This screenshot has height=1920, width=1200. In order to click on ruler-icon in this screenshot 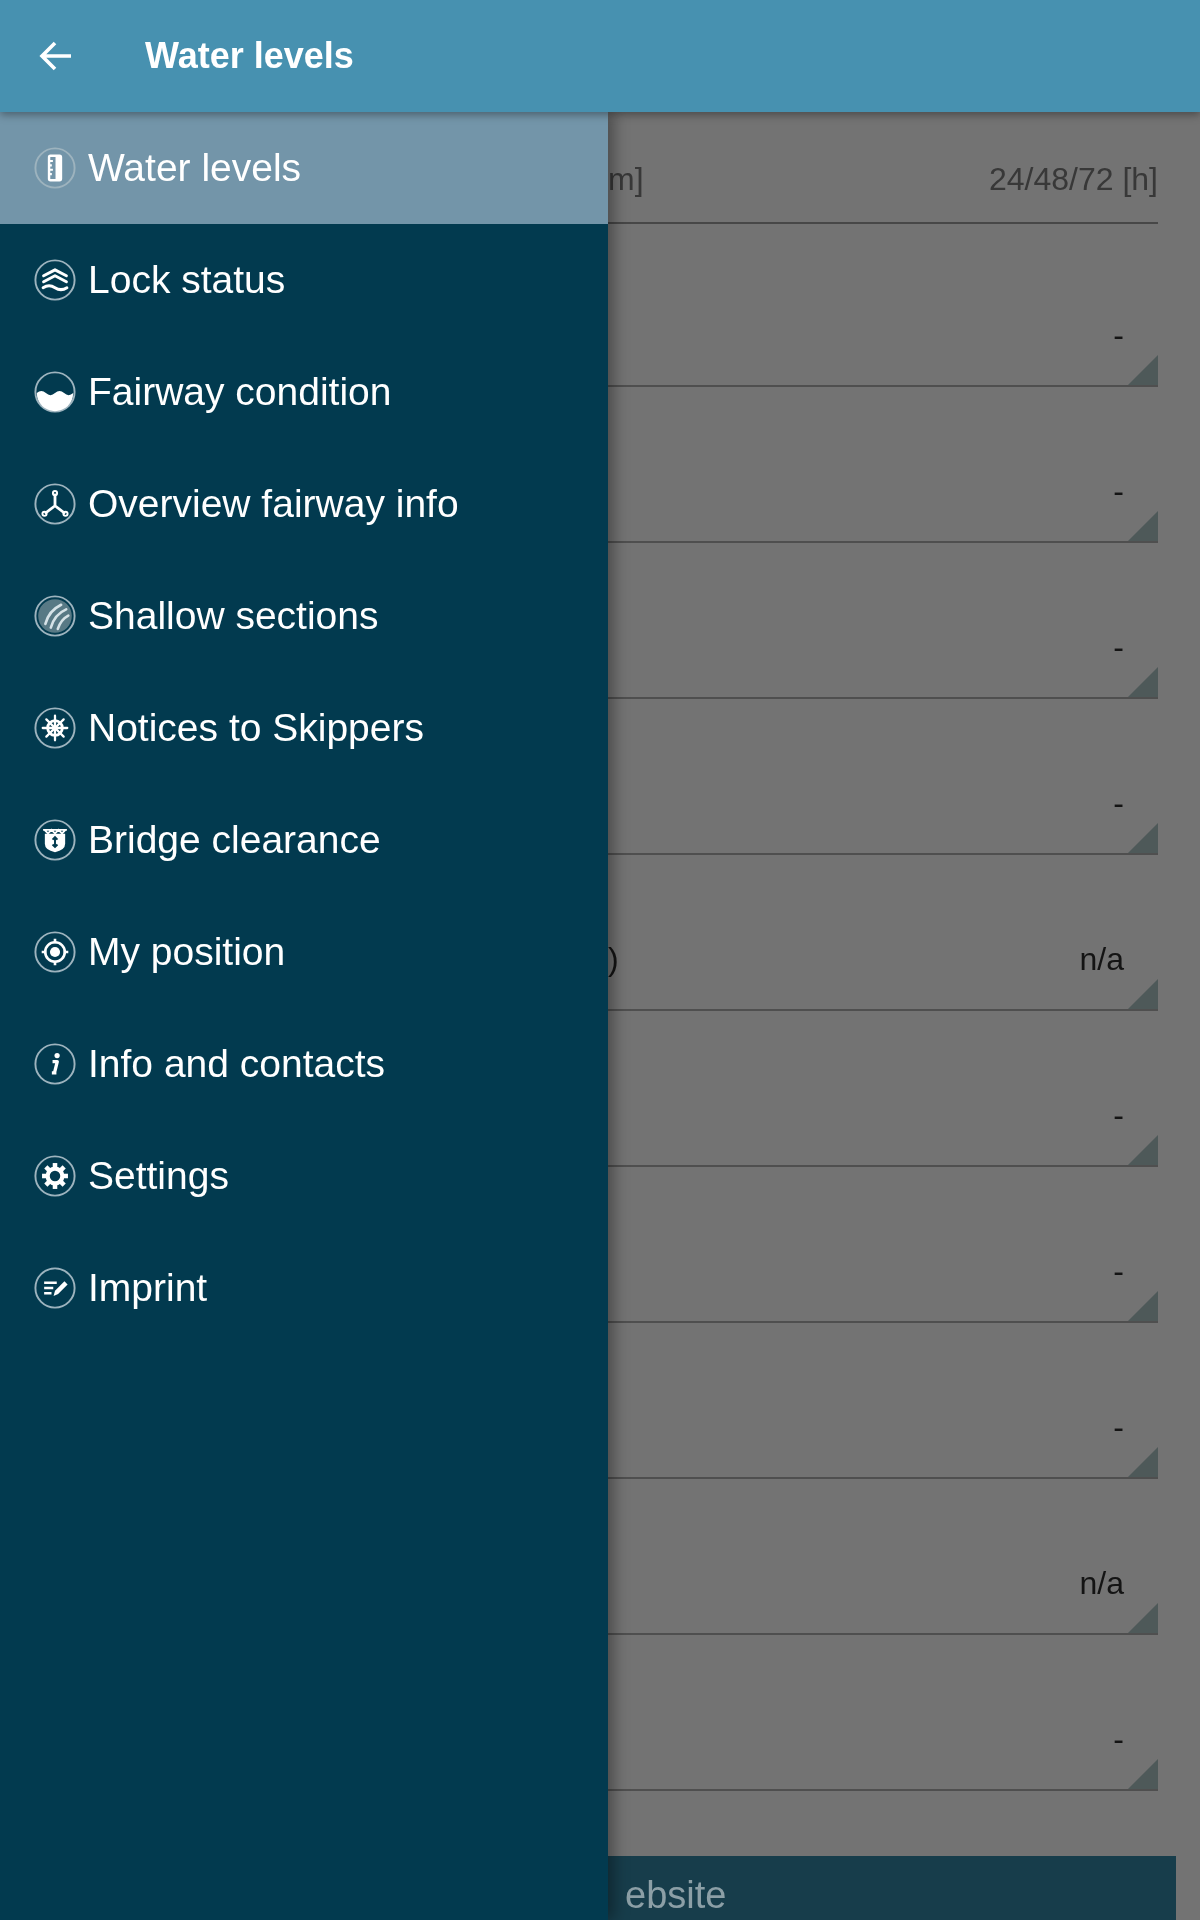, I will do `click(55, 168)`.